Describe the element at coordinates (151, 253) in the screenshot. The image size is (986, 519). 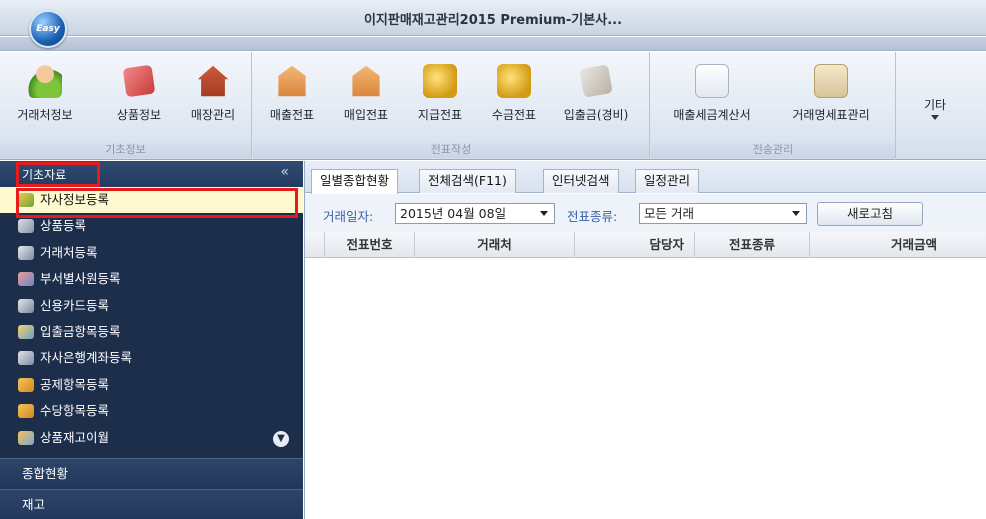
I see `sidebar-item-partner: 거래처등록` at that location.